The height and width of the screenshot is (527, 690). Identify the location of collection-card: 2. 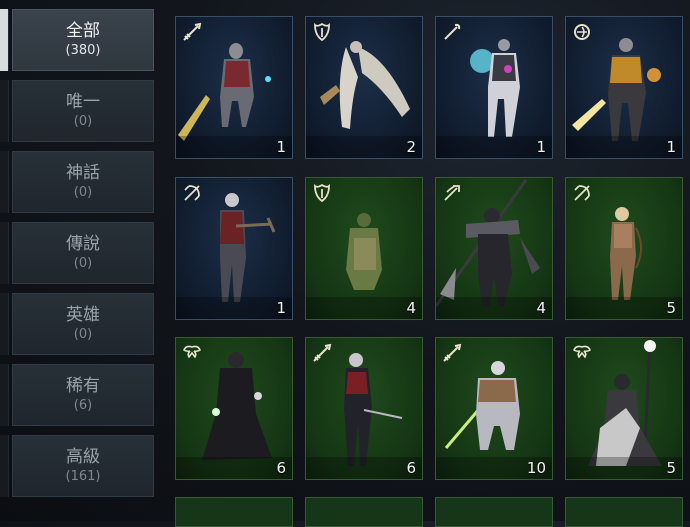
(364, 87).